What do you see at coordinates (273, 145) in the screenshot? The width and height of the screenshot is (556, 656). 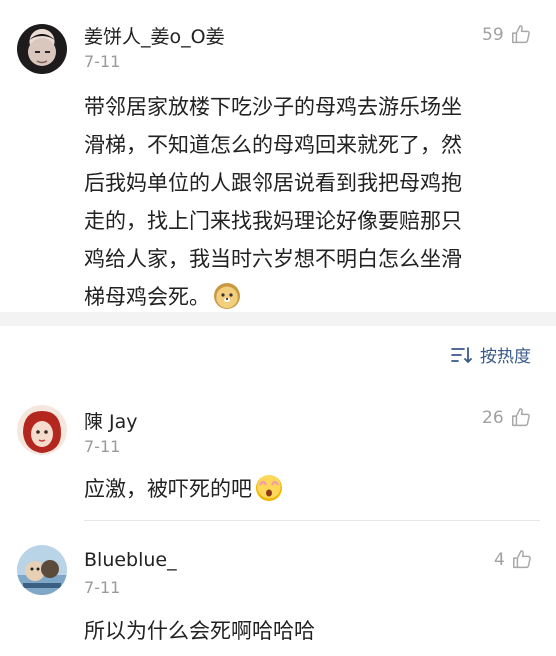 I see `comment-line: 滑梯，不知道怎么的母鸡回来就死了，然` at bounding box center [273, 145].